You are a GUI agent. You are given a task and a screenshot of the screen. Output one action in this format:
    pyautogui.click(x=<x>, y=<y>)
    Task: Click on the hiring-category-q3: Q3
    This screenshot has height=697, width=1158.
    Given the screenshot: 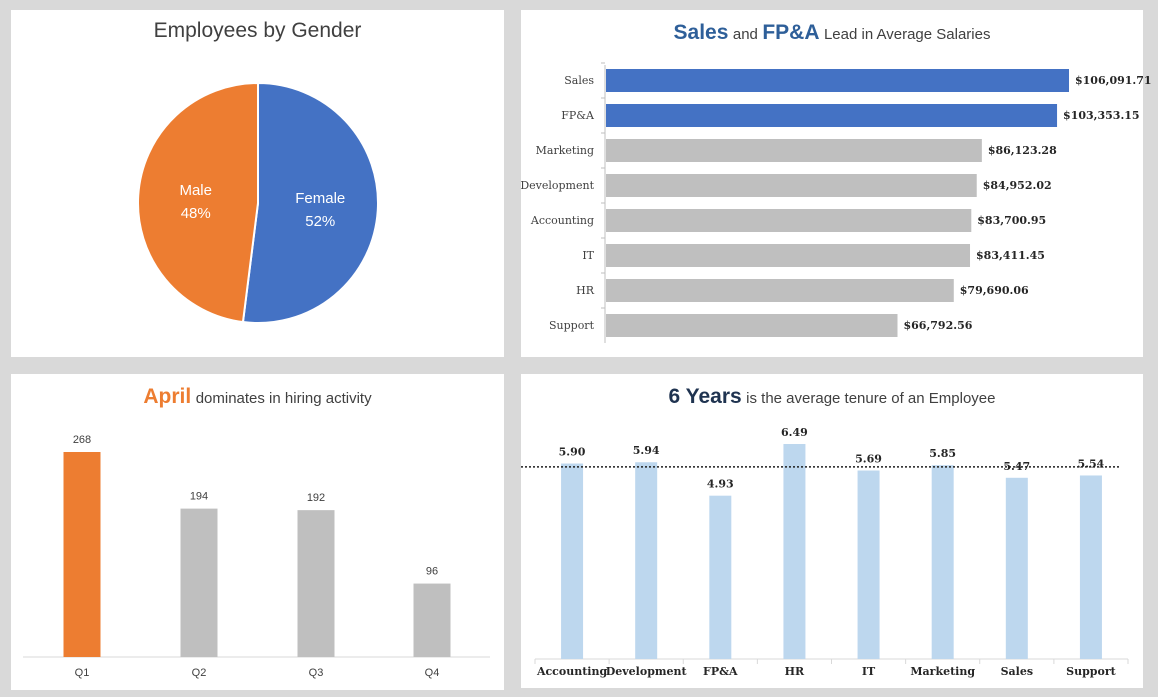 What is the action you would take?
    pyautogui.click(x=316, y=673)
    